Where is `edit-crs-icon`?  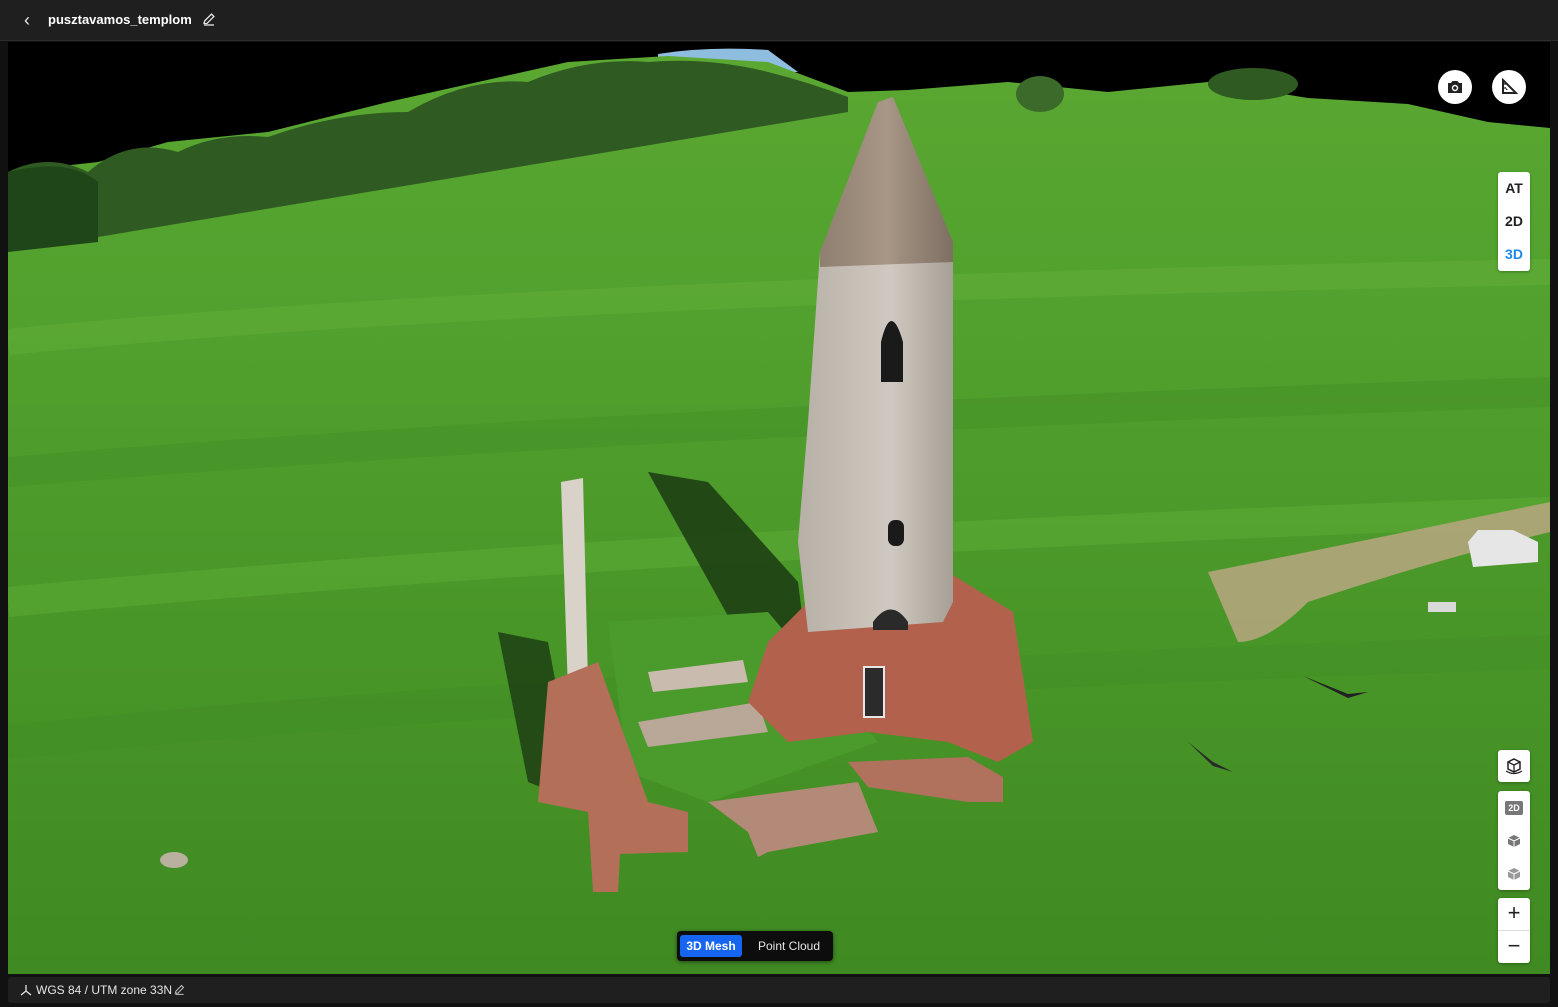 edit-crs-icon is located at coordinates (179, 989).